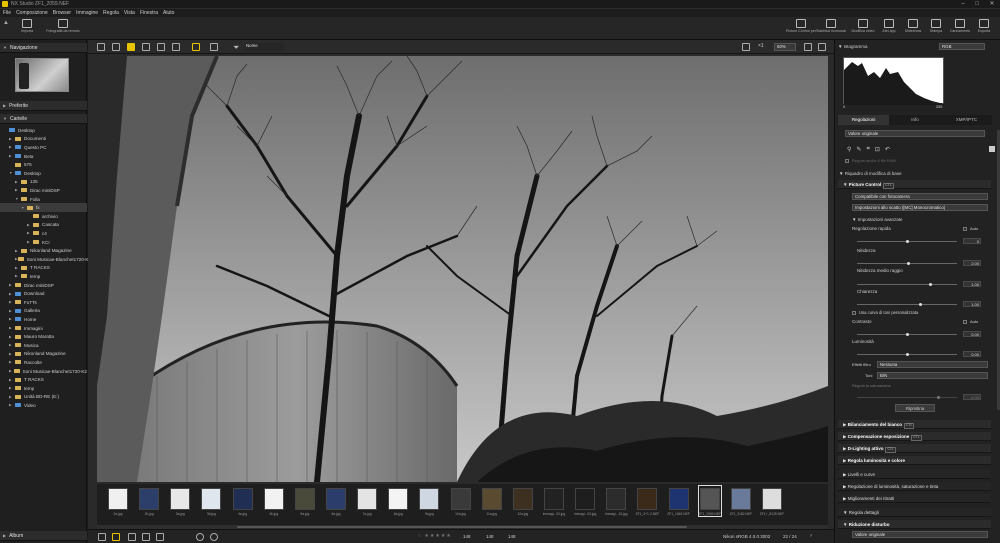 This screenshot has width=1000, height=543. I want to click on grid-view-icon, so click(101, 47).